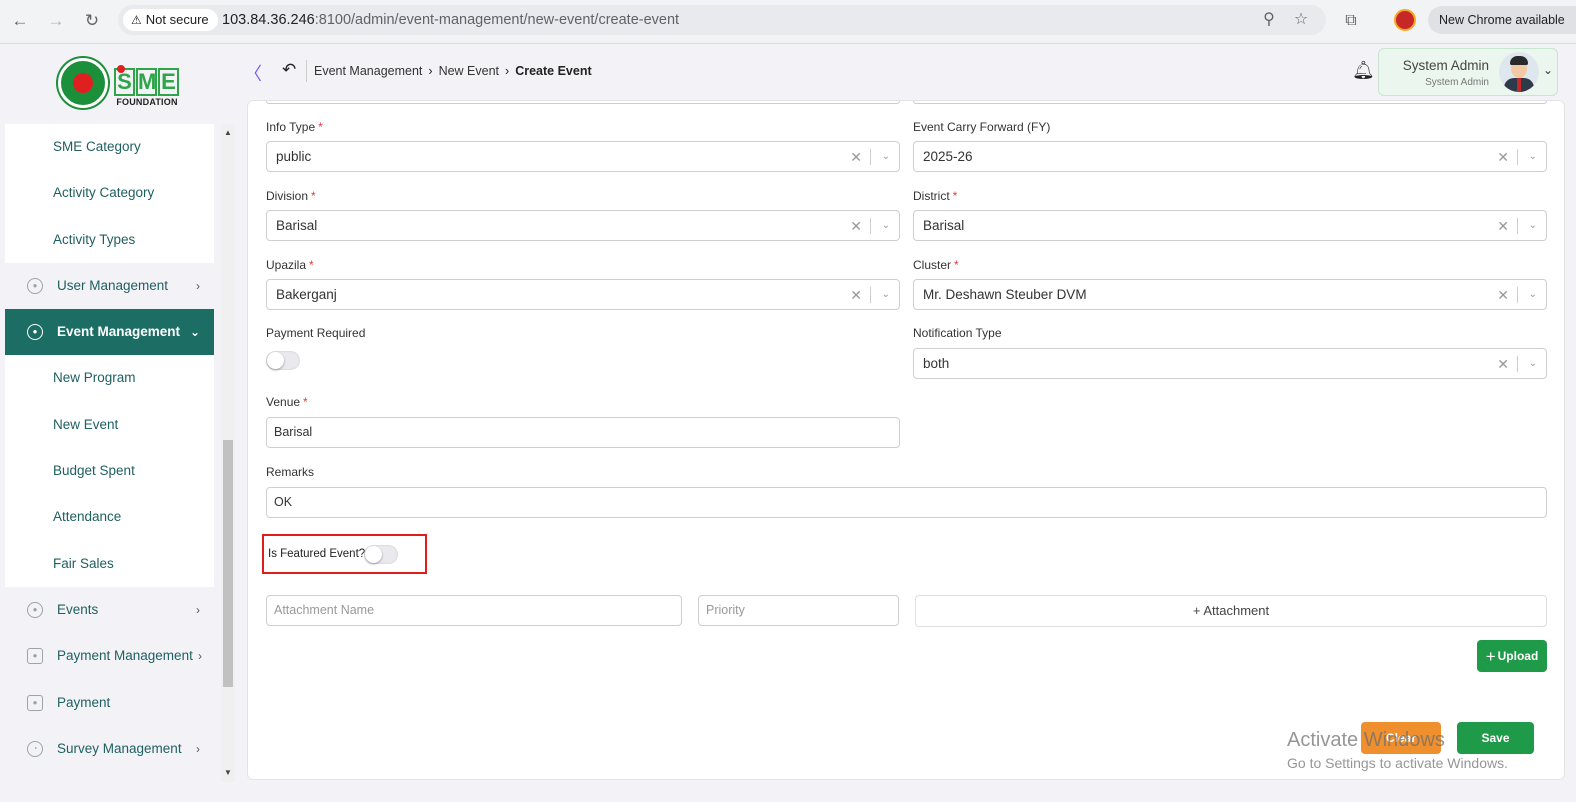 This screenshot has width=1576, height=802. What do you see at coordinates (1230, 363) in the screenshot?
I see `notification-type-select: both ✕ ⌄` at bounding box center [1230, 363].